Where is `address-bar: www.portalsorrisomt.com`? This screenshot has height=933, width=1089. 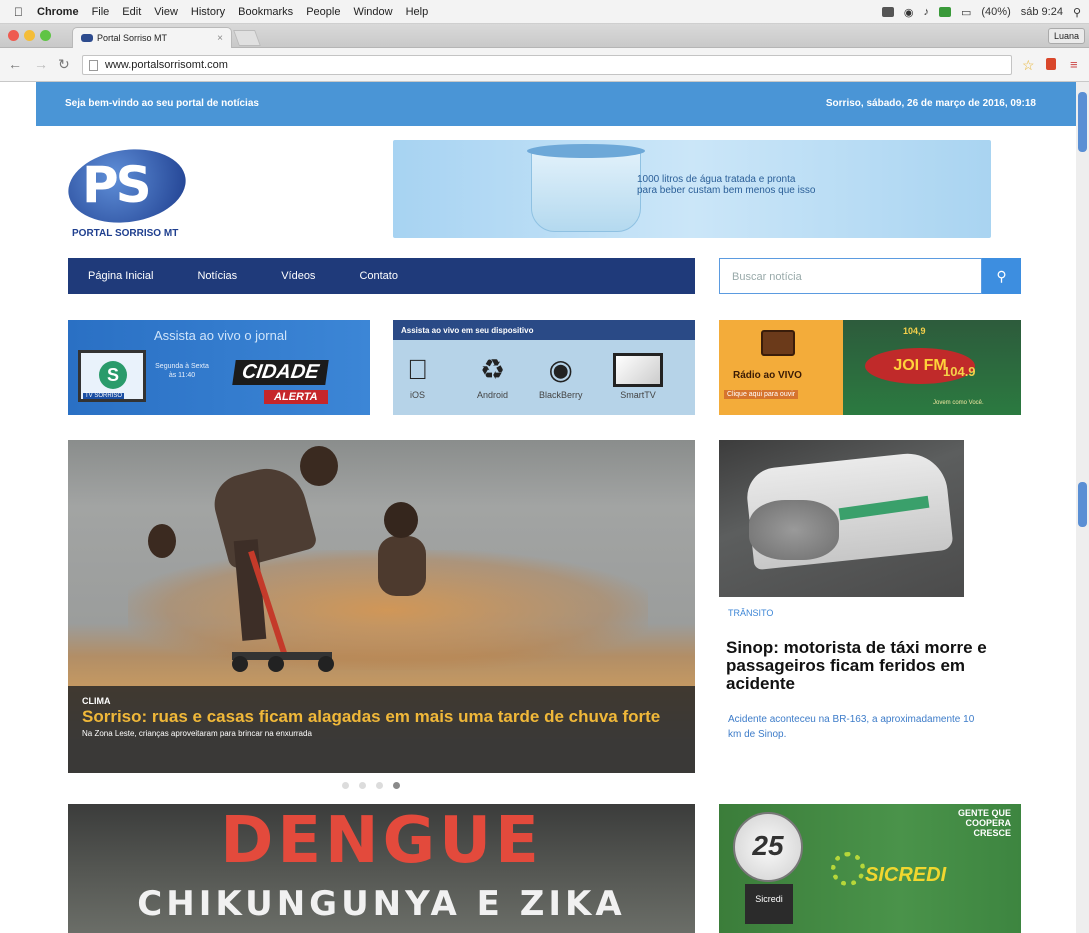
address-bar: www.portalsorrisomt.com is located at coordinates (547, 65).